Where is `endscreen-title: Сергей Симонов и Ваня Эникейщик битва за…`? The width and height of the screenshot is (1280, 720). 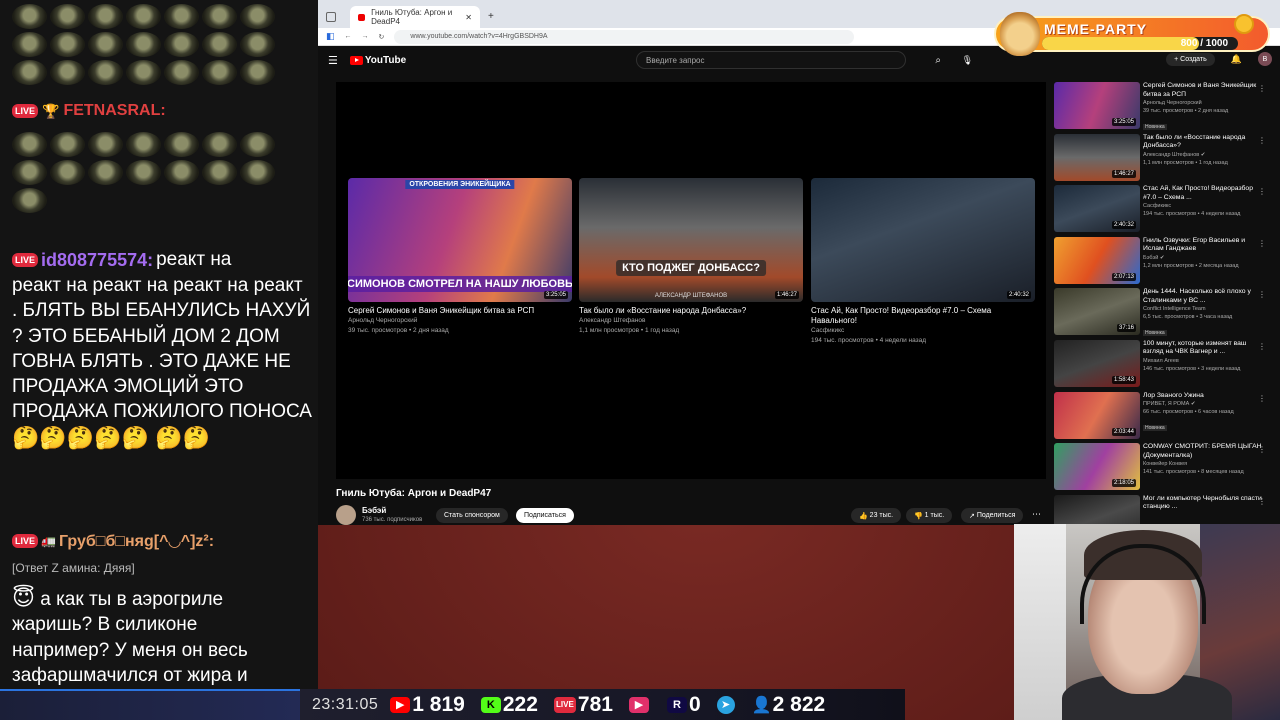 endscreen-title: Сергей Симонов и Ваня Эникейщик битва за… is located at coordinates (460, 311).